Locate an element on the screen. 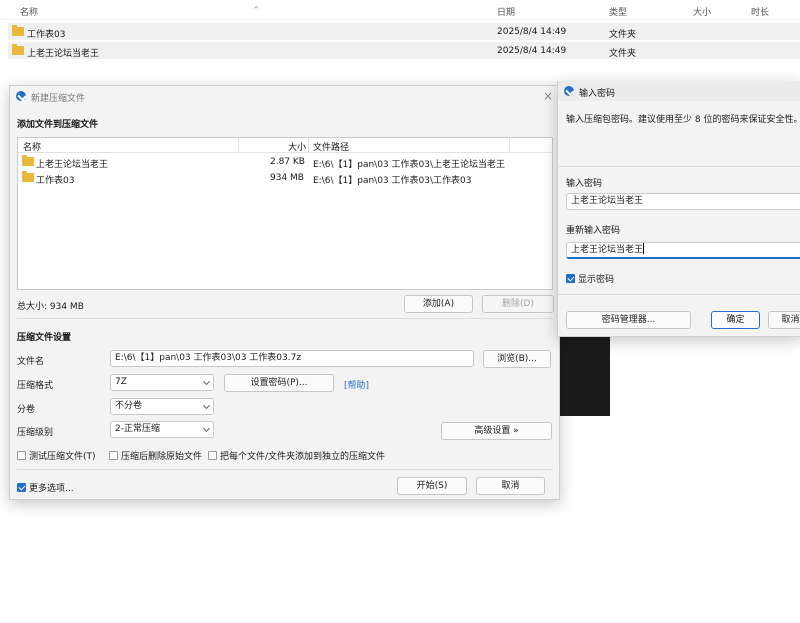 This screenshot has width=800, height=623. separate-archives-checkbox: 把每个文件/文件夹添加到独立的压缩文件 is located at coordinates (296, 455).